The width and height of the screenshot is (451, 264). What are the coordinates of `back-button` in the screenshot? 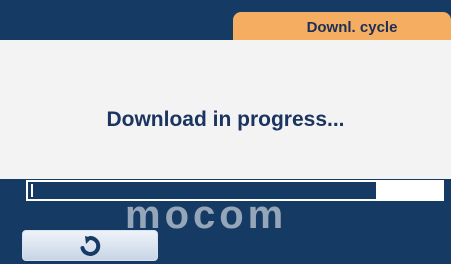 It's located at (90, 245).